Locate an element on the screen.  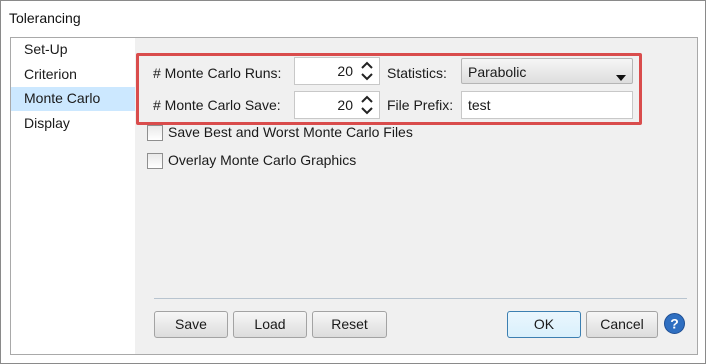
save-count-value: 20 is located at coordinates (345, 105).